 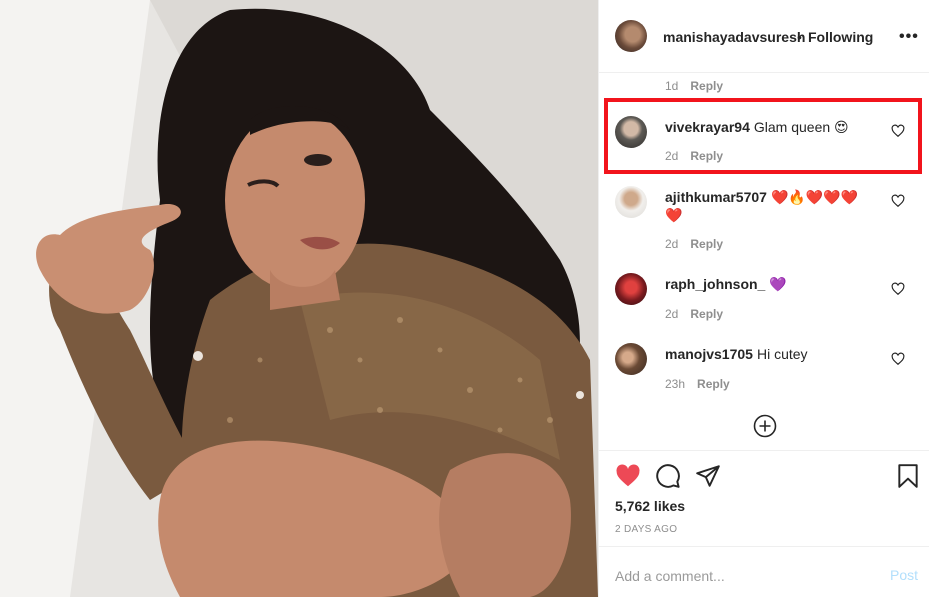 I want to click on comment-username: manojvs1705, so click(x=709, y=354).